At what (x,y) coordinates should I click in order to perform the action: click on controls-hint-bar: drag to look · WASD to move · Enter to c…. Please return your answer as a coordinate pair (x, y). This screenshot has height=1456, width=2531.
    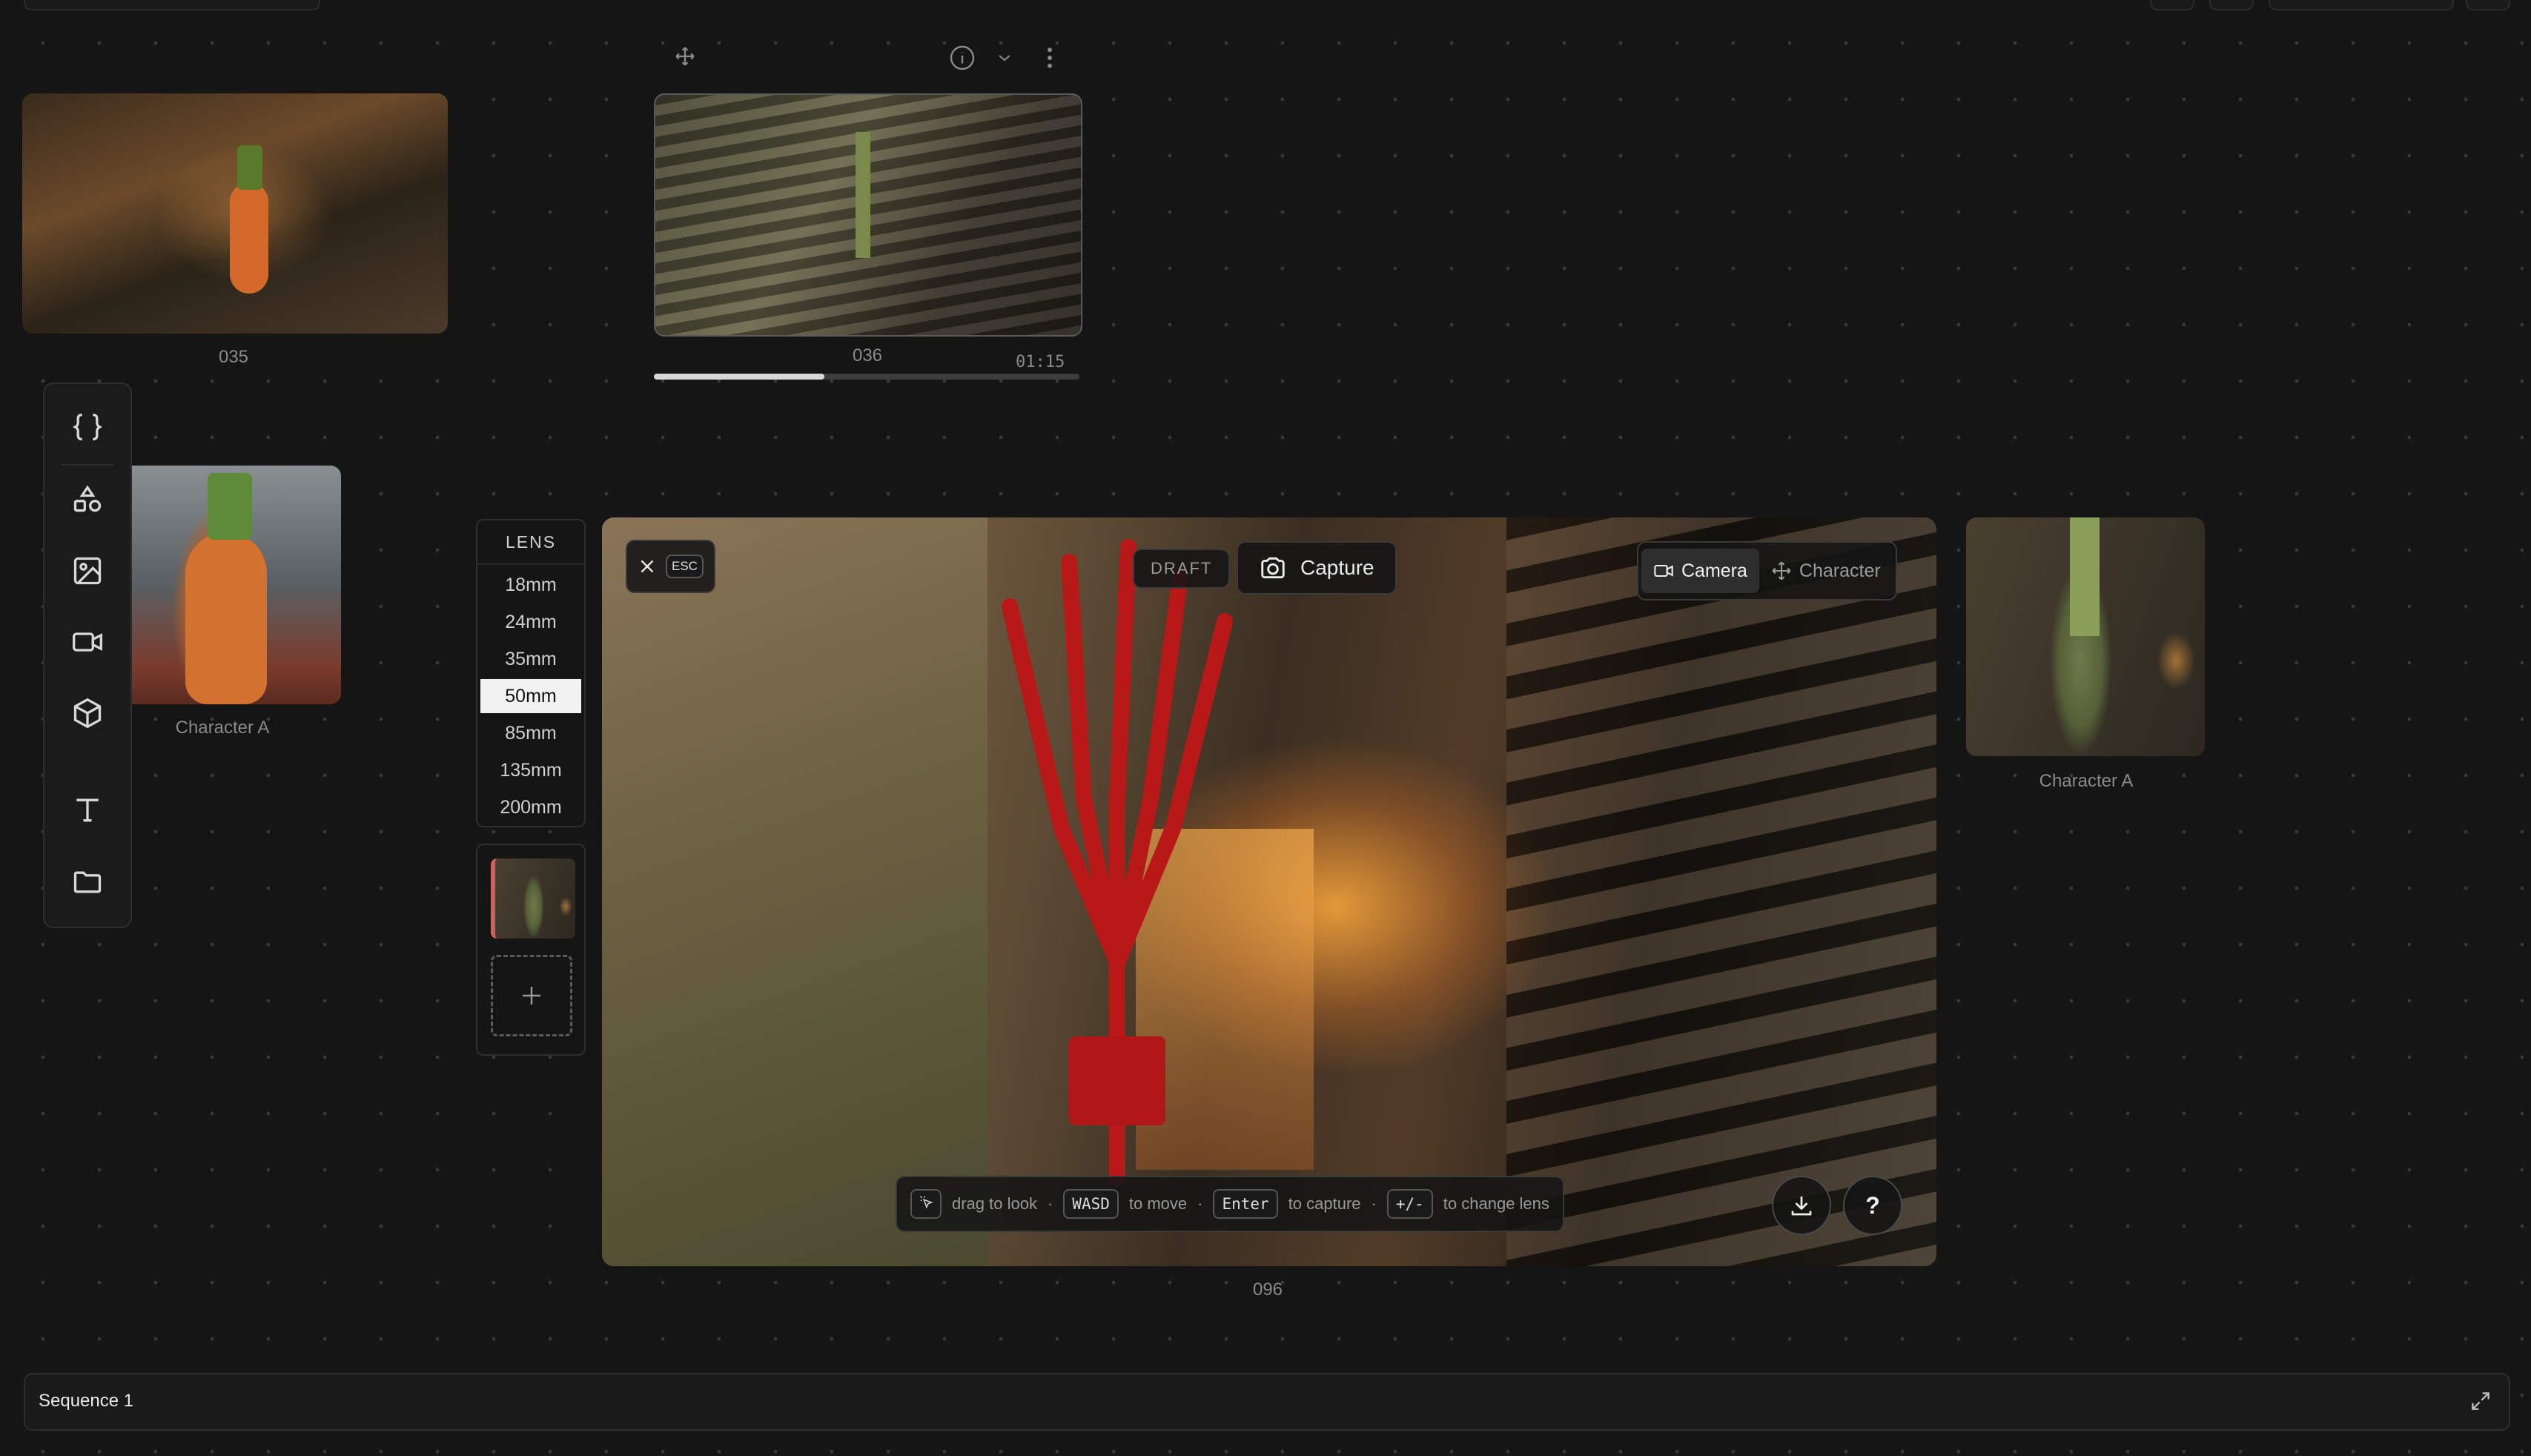
    Looking at the image, I should click on (1230, 1204).